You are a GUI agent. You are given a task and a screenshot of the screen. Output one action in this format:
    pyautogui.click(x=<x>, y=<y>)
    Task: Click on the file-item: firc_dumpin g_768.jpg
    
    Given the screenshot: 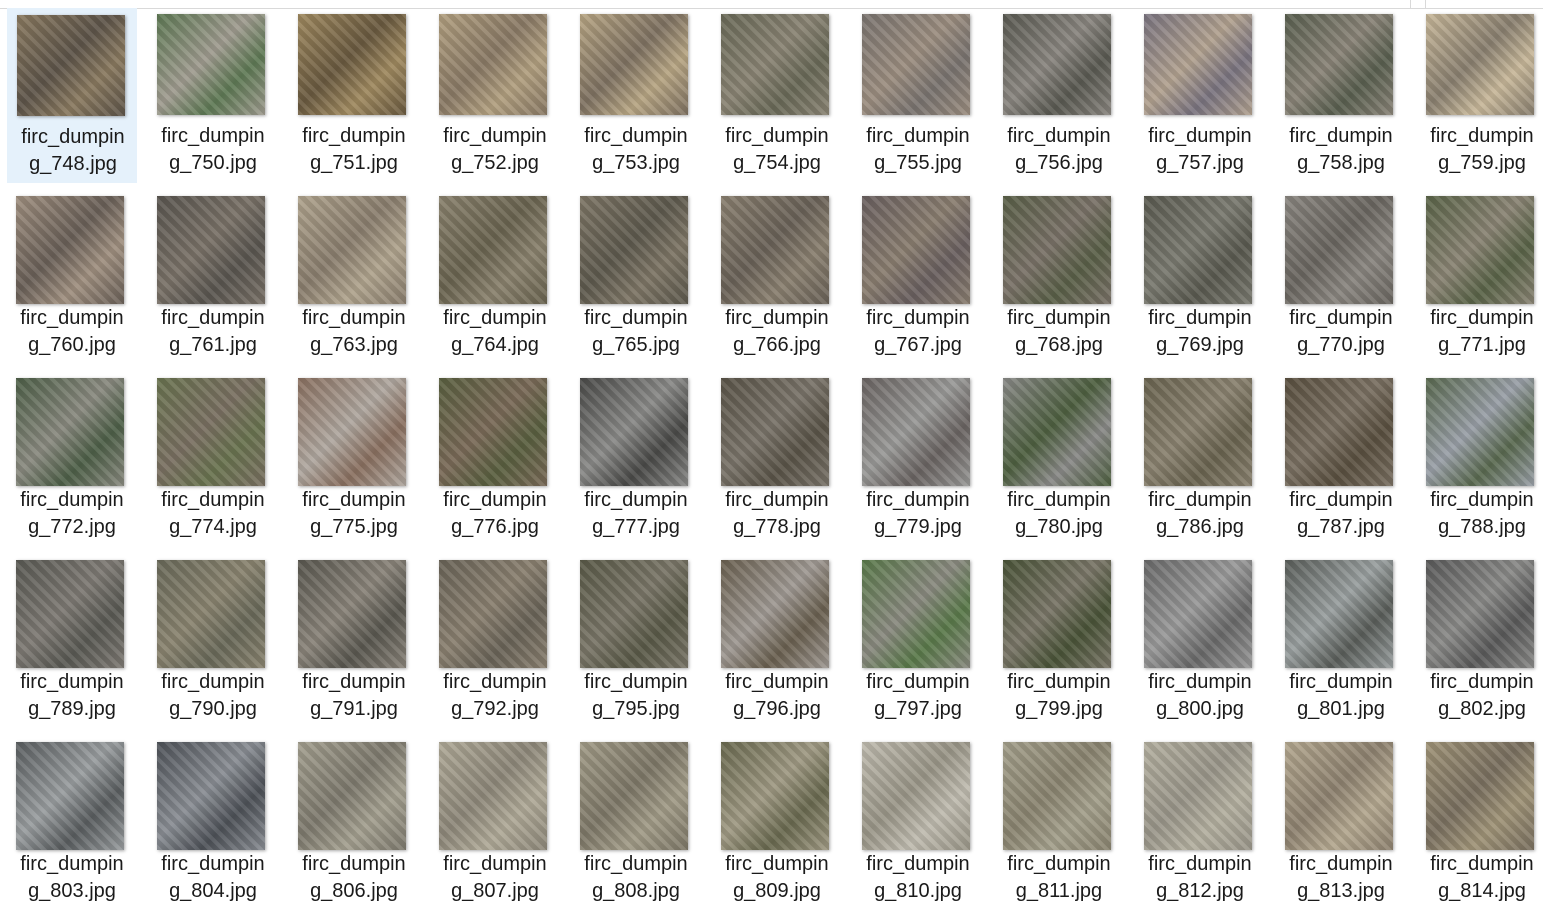 What is the action you would take?
    pyautogui.click(x=1059, y=270)
    